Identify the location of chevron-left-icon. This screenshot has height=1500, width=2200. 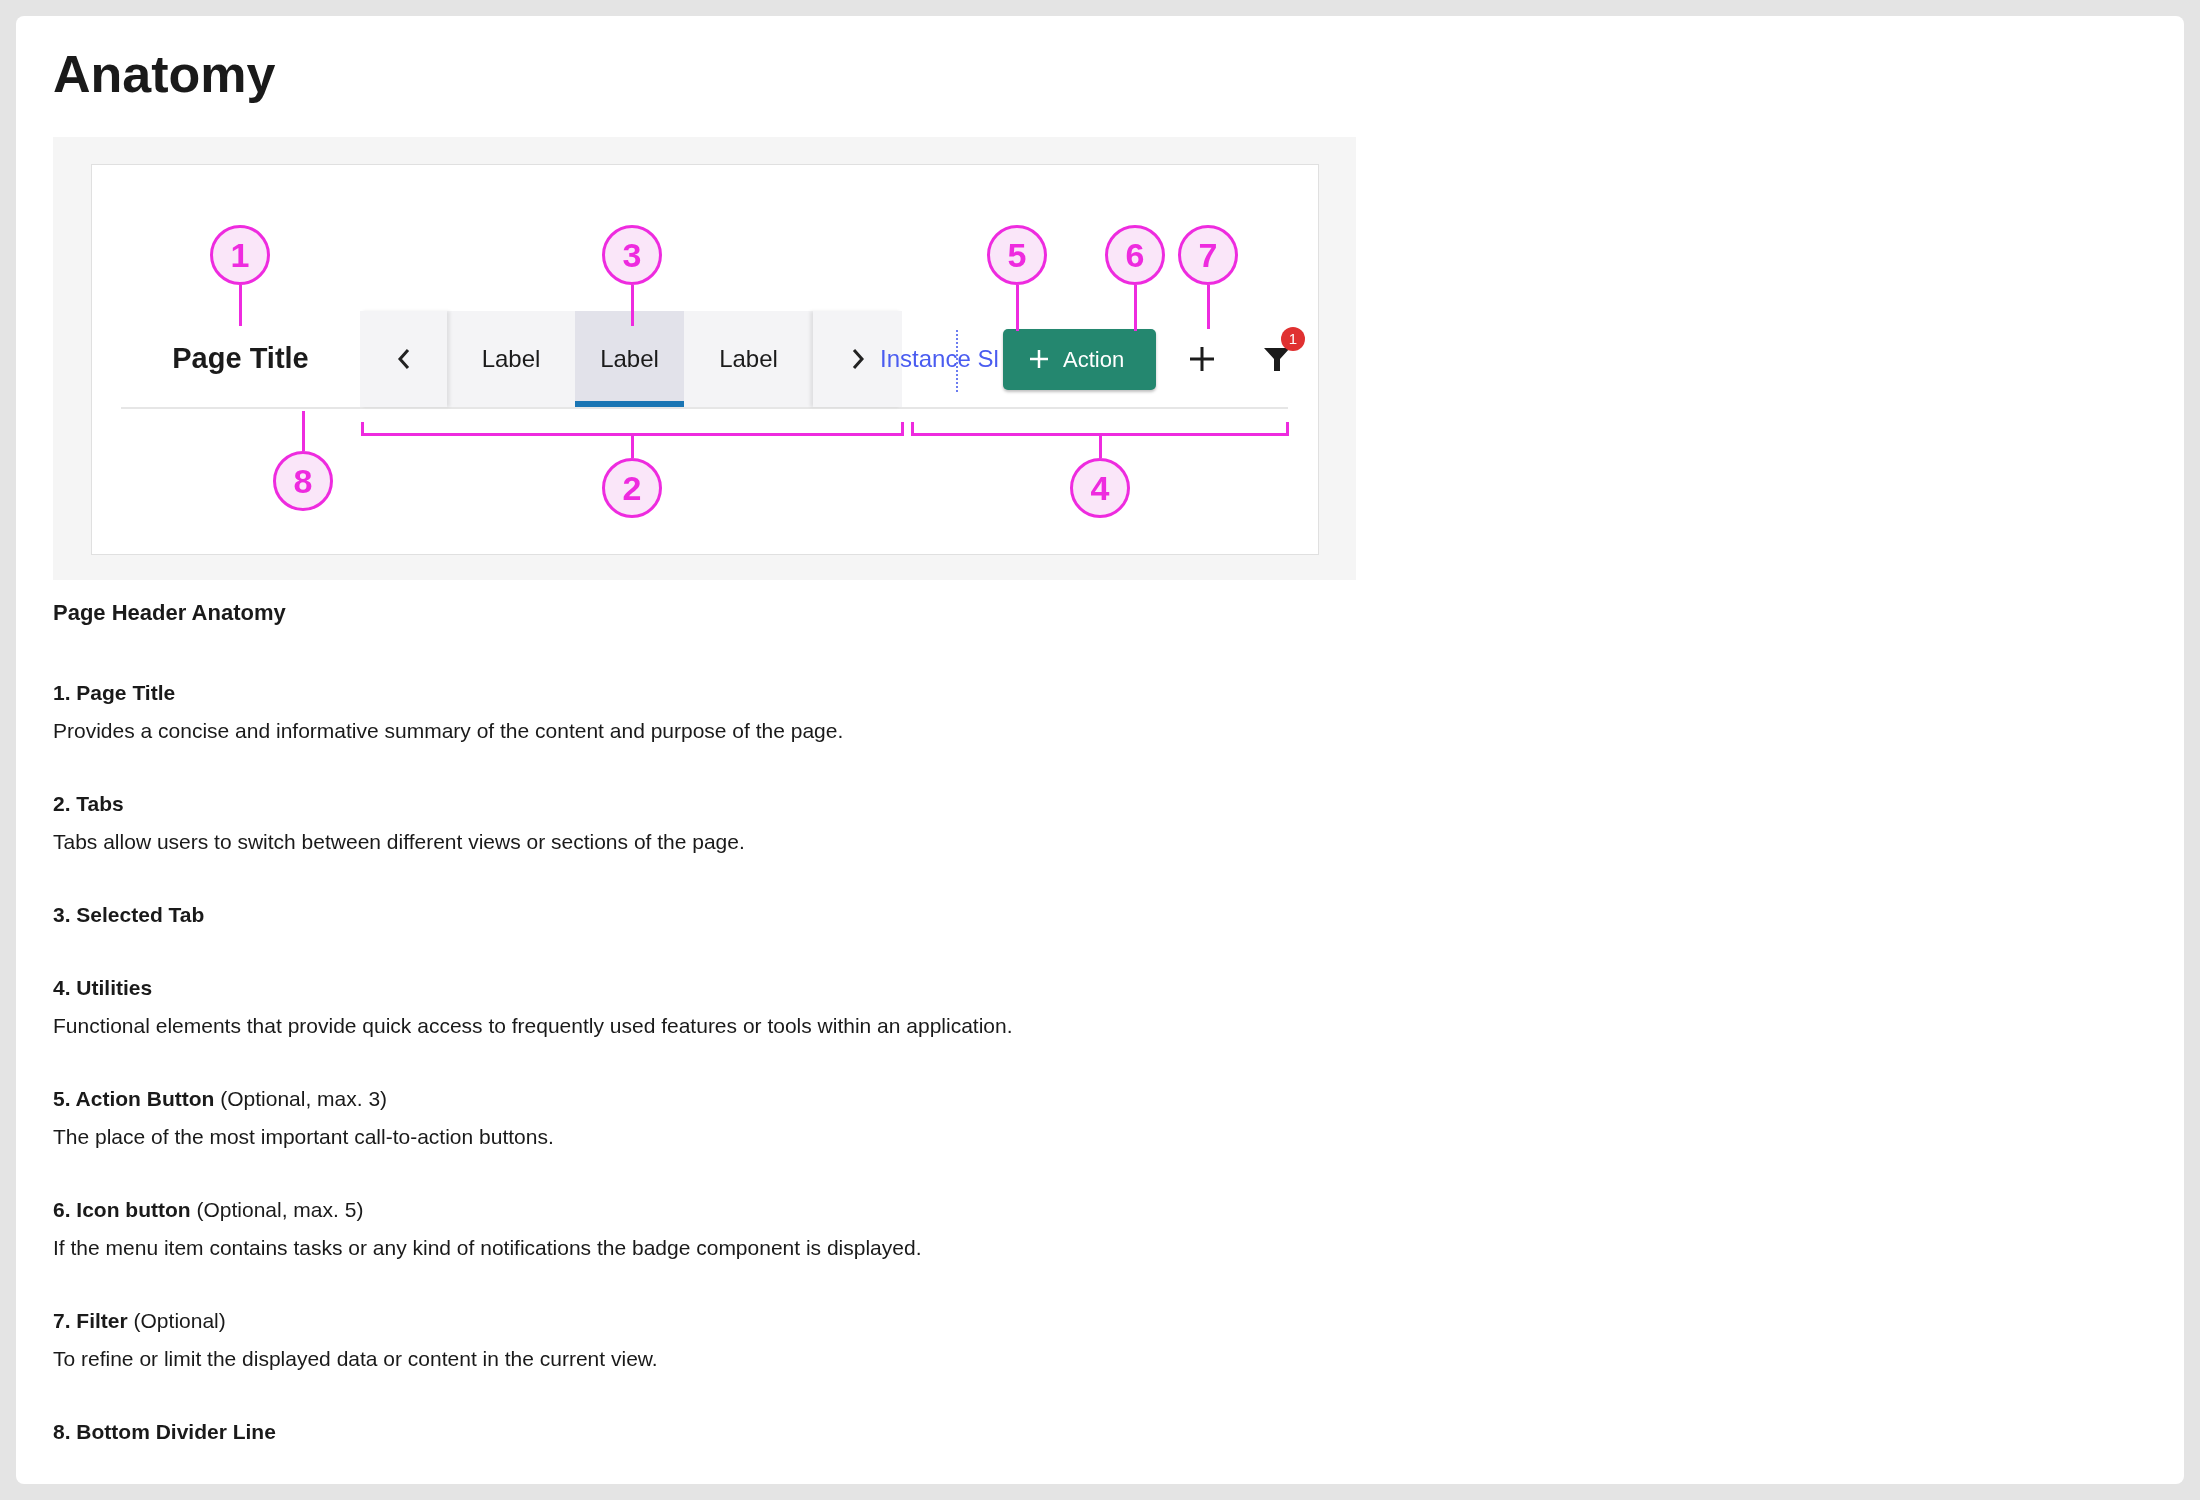
(403, 359).